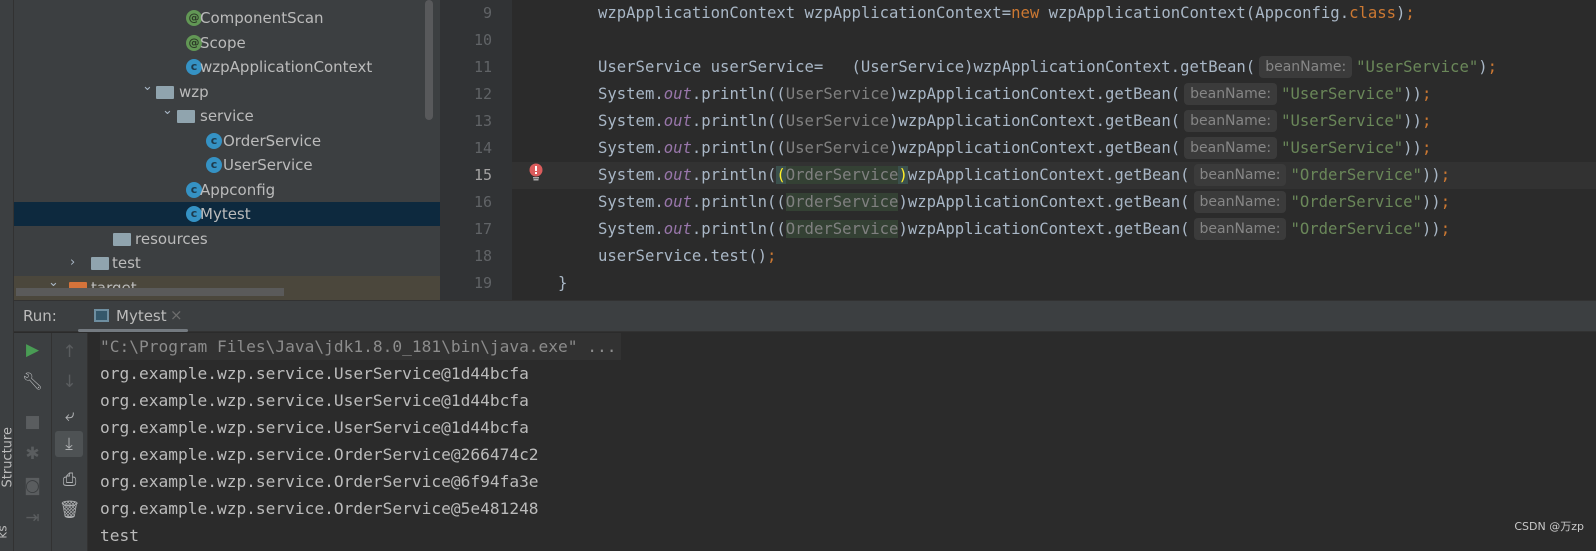 This screenshot has height=551, width=1596. Describe the element at coordinates (223, 42) in the screenshot. I see `tree-item-label: Scope` at that location.